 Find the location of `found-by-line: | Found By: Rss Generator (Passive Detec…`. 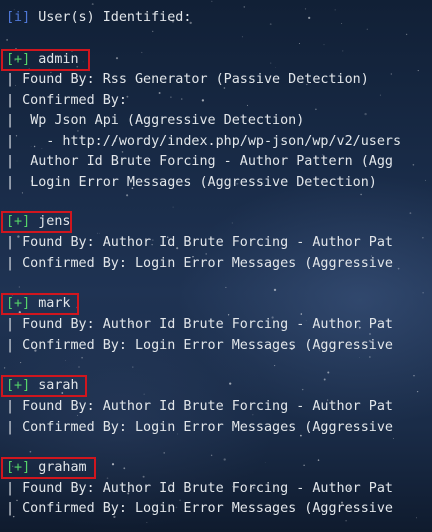

found-by-line: | Found By: Rss Generator (Passive Detec… is located at coordinates (187, 80).